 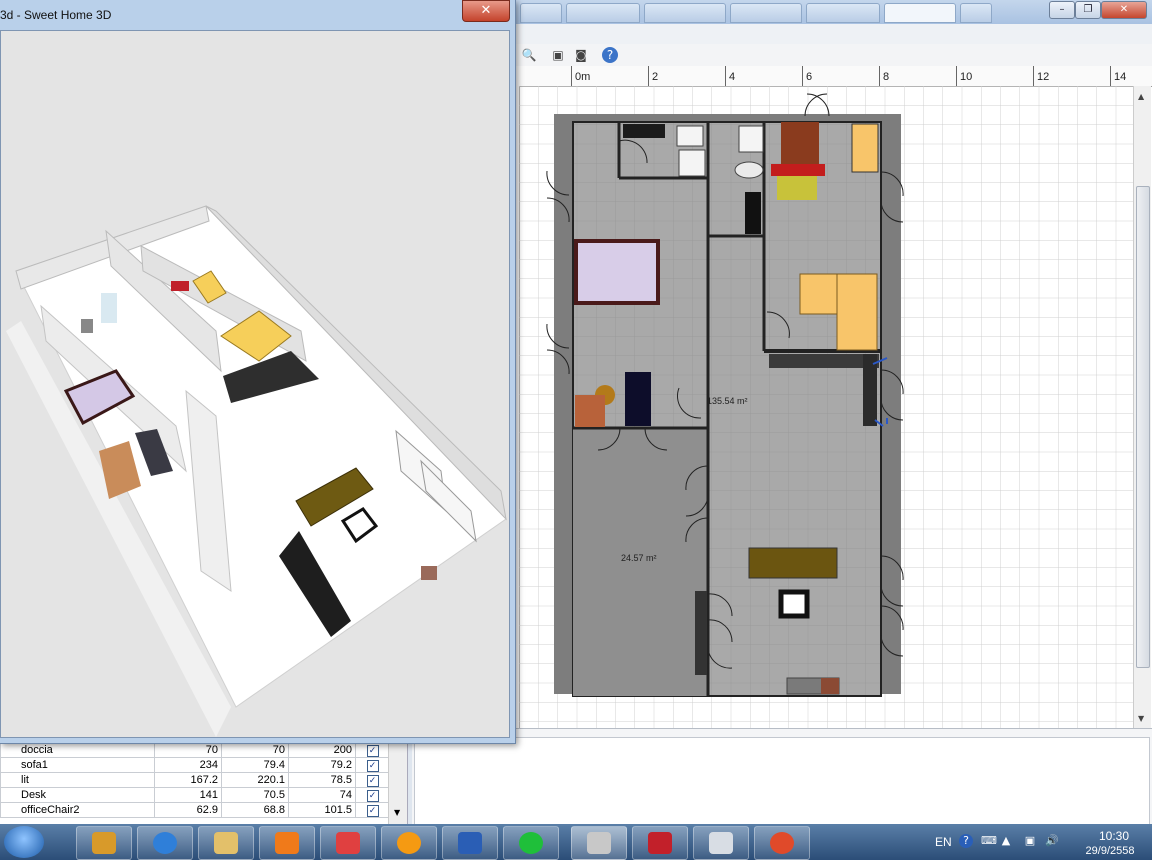 What do you see at coordinates (1120, 77) in the screenshot?
I see `ruler-label: 14` at bounding box center [1120, 77].